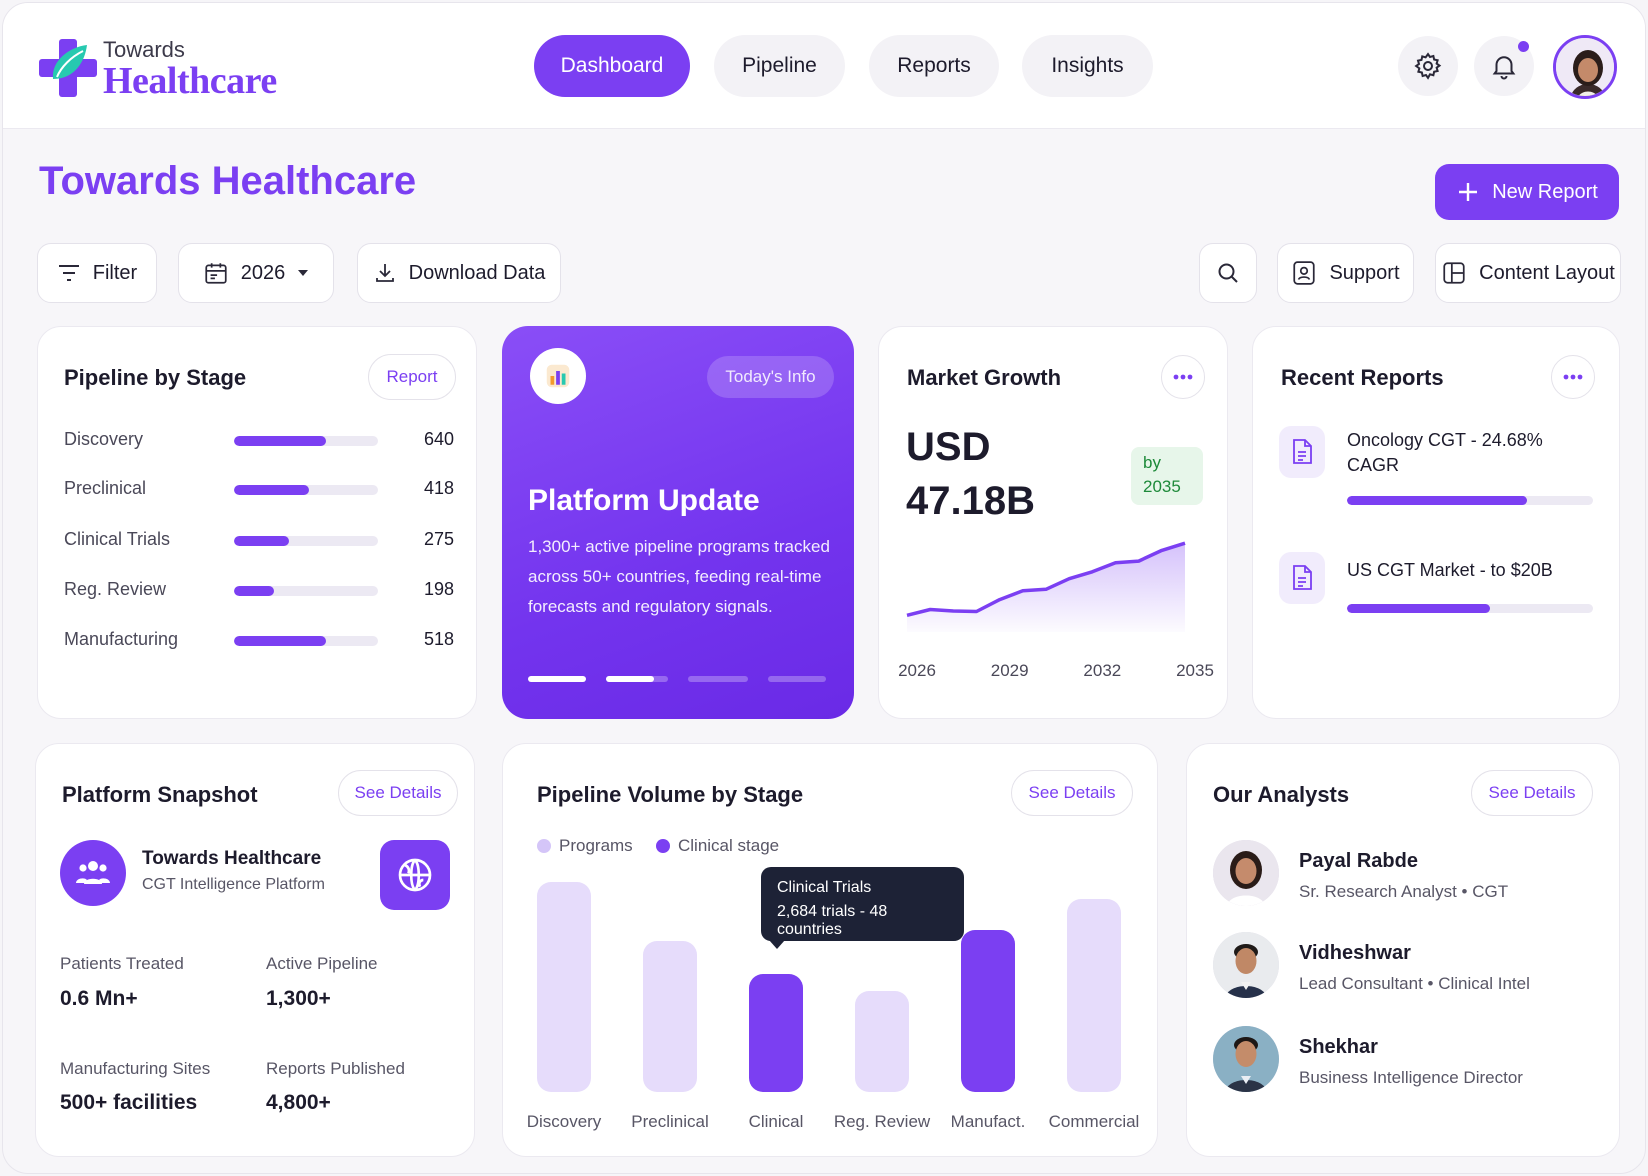 The height and width of the screenshot is (1176, 1648). I want to click on x-tick-label: Reg. Review, so click(882, 1121).